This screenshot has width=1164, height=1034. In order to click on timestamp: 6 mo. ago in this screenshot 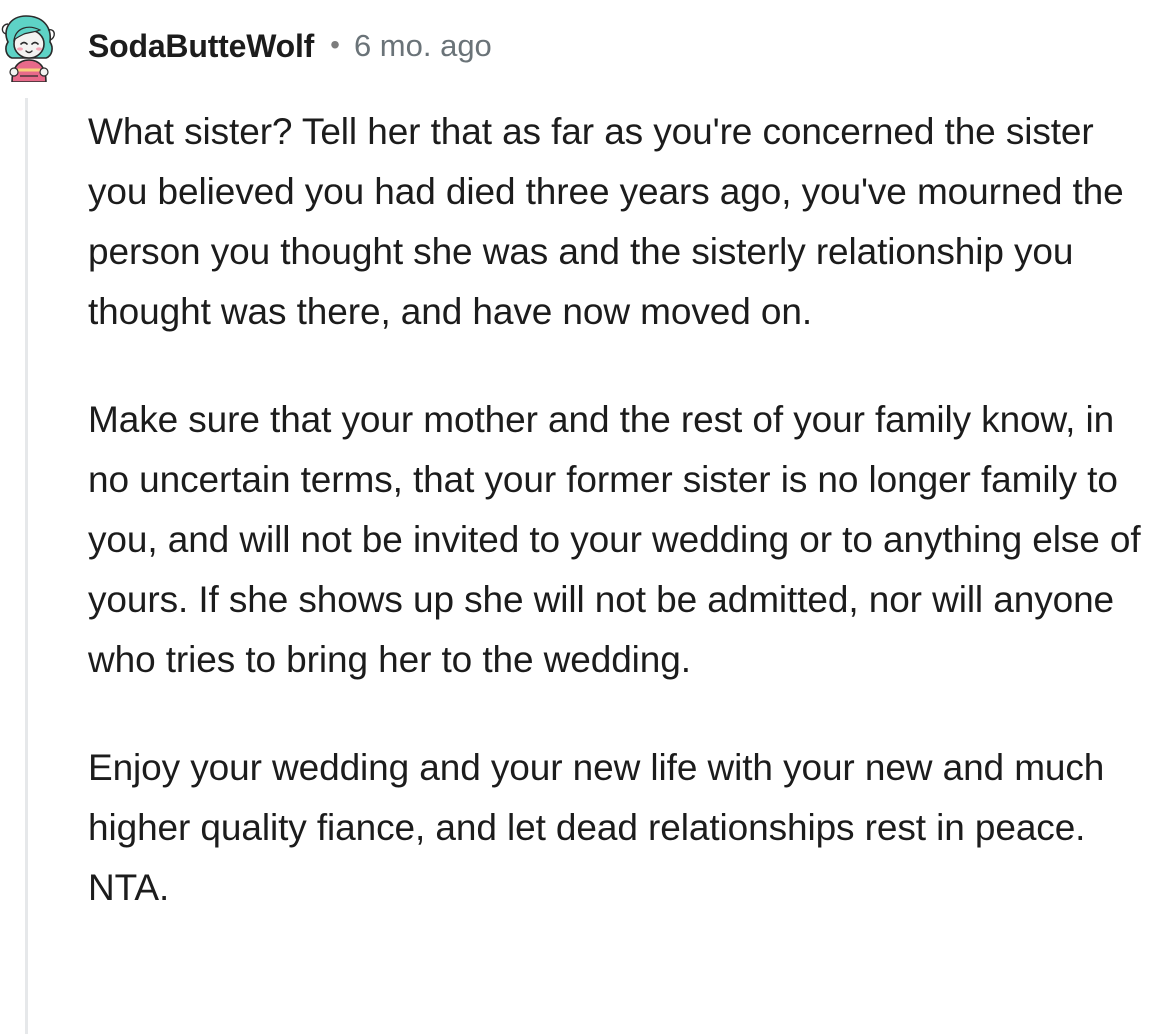, I will do `click(423, 46)`.